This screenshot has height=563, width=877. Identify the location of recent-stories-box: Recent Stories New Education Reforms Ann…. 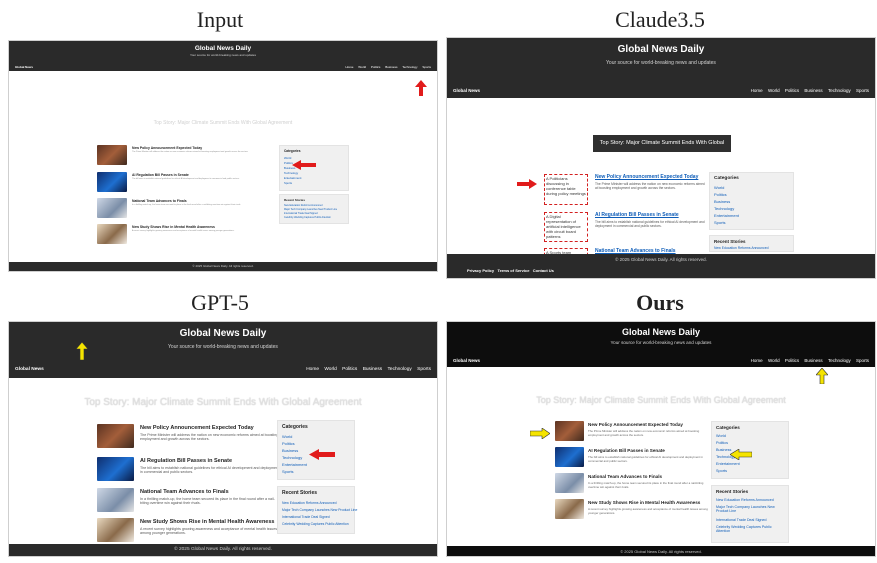
(314, 209).